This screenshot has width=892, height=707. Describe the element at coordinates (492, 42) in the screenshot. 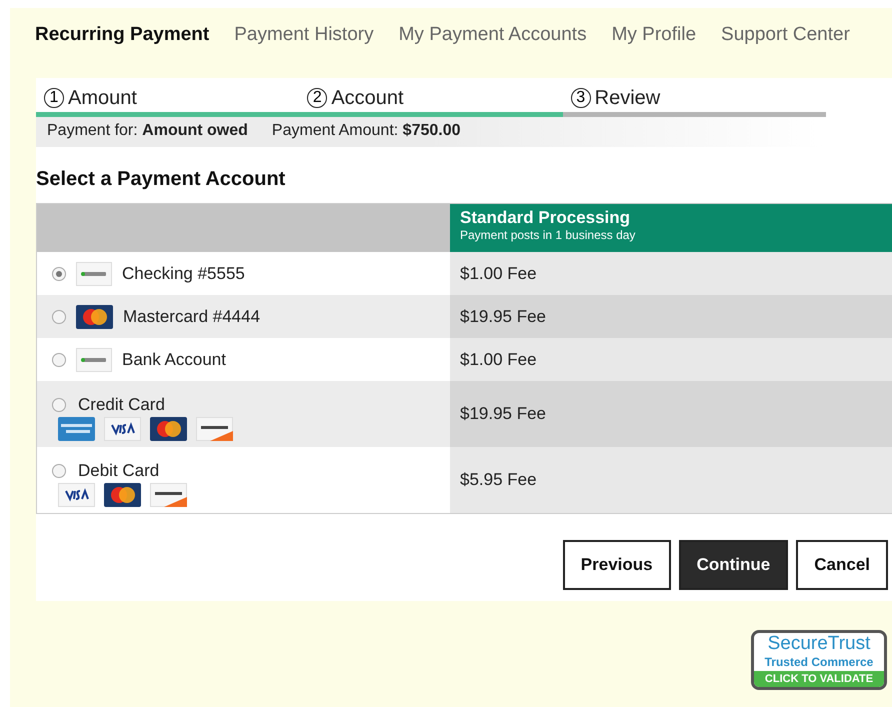

I see `nav-link: My Payment Accounts` at that location.